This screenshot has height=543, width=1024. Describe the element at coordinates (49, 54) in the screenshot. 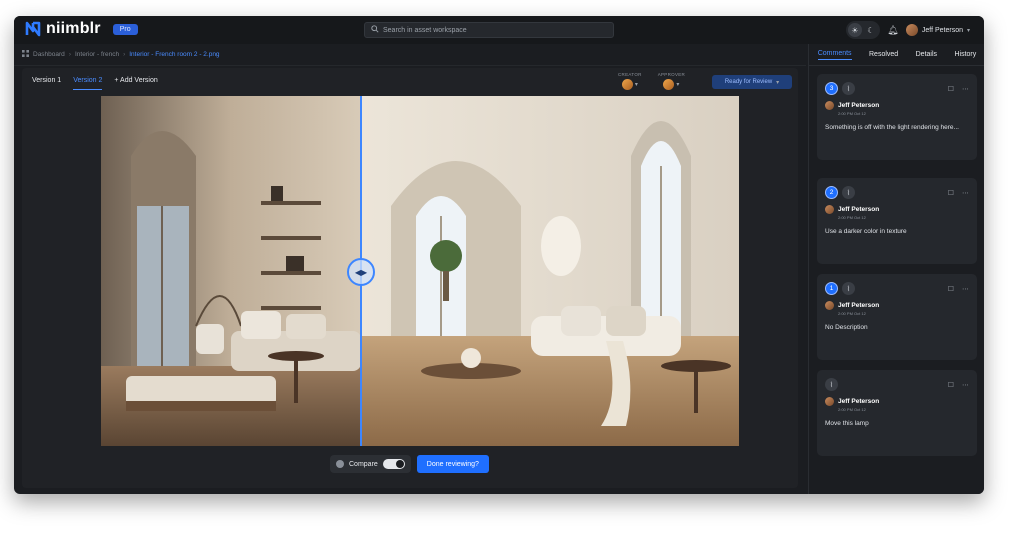

I see `breadcrumb-item: Dashboard` at that location.